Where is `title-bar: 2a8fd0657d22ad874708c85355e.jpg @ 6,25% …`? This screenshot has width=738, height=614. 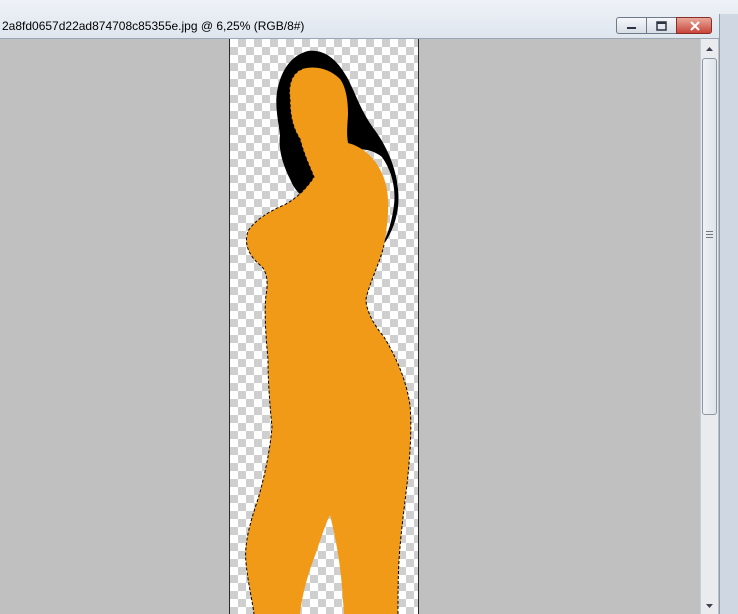 title-bar: 2a8fd0657d22ad874708c85355e.jpg @ 6,25% … is located at coordinates (369, 19).